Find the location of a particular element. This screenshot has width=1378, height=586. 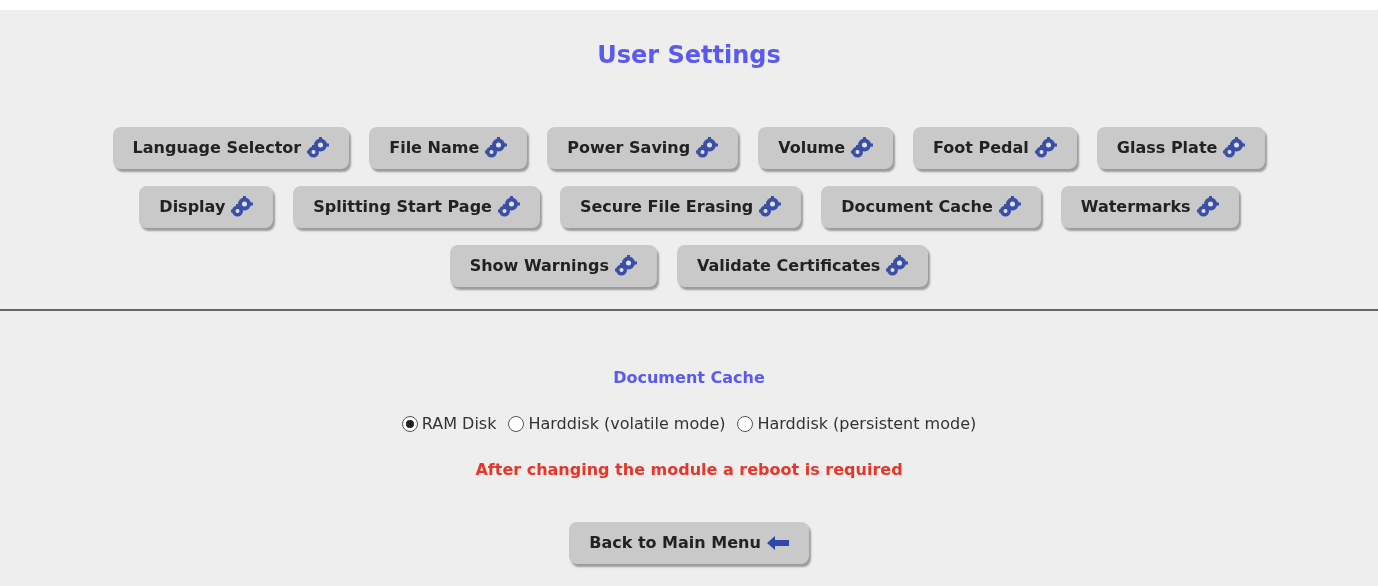

radio-option: Harddisk (persistent mode) is located at coordinates (857, 424).